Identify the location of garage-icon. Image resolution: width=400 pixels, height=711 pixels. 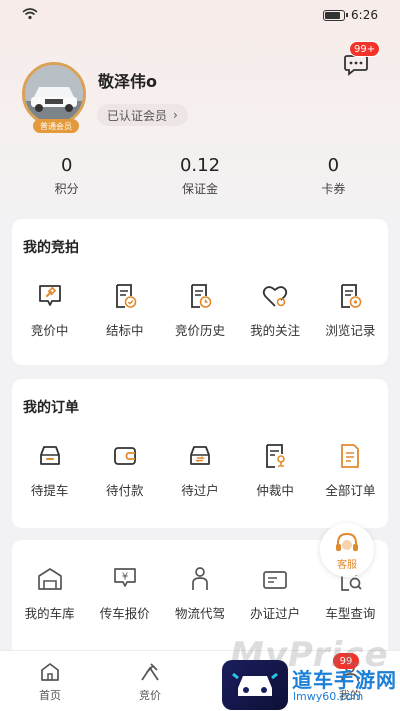
(49, 579).